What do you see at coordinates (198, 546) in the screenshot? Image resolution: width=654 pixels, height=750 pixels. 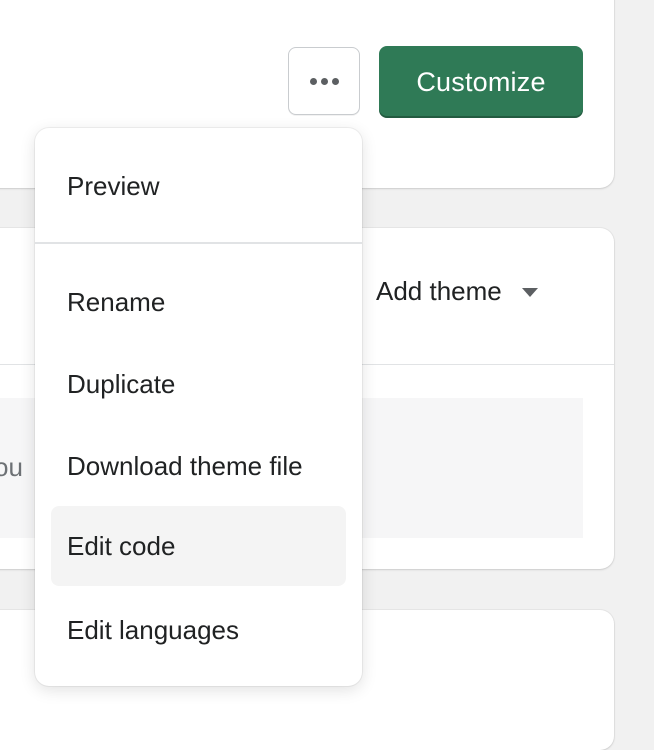 I see `menu-item-edit-code: Edit code` at bounding box center [198, 546].